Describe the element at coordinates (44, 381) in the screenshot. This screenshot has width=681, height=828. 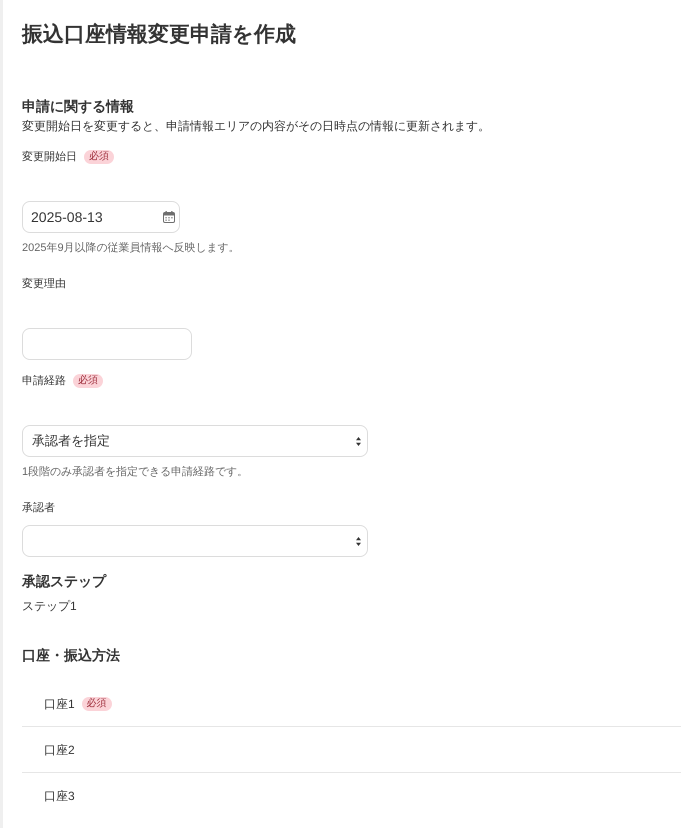
I see `field-label: 申請経路` at that location.